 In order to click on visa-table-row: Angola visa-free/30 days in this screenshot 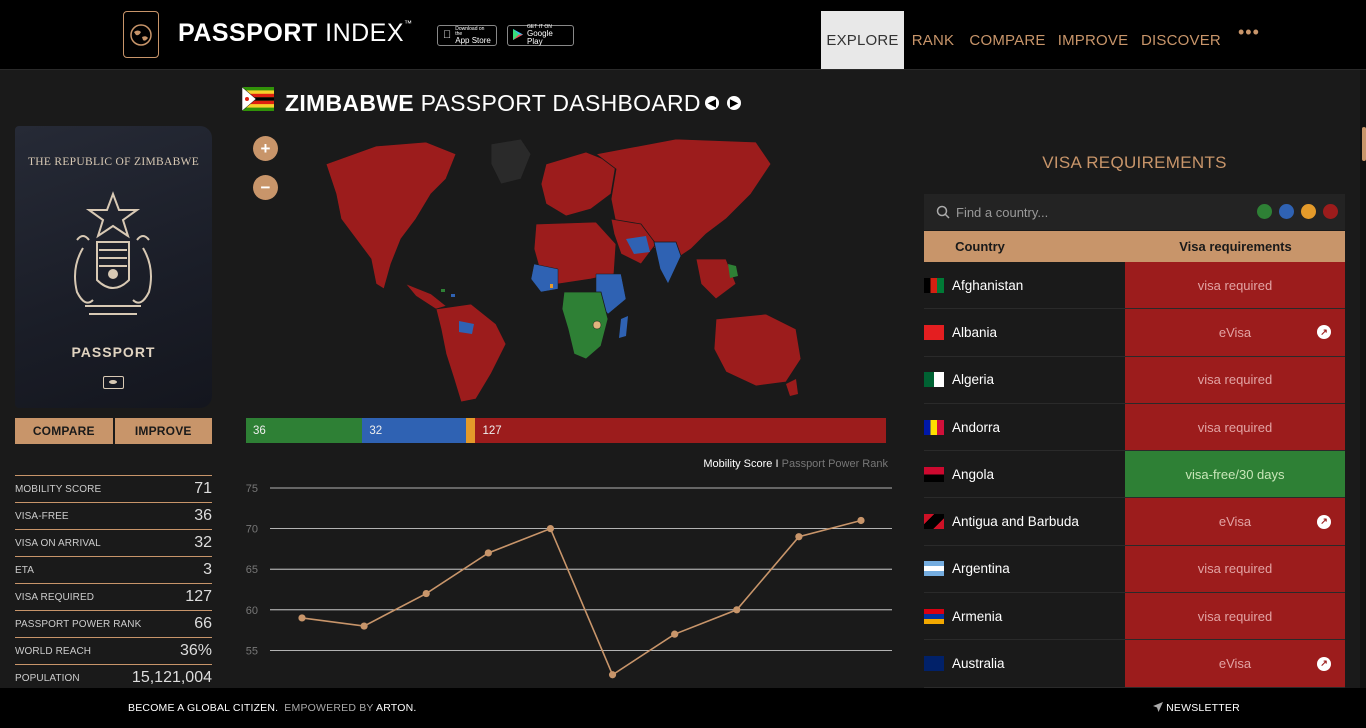, I will do `click(1134, 475)`.